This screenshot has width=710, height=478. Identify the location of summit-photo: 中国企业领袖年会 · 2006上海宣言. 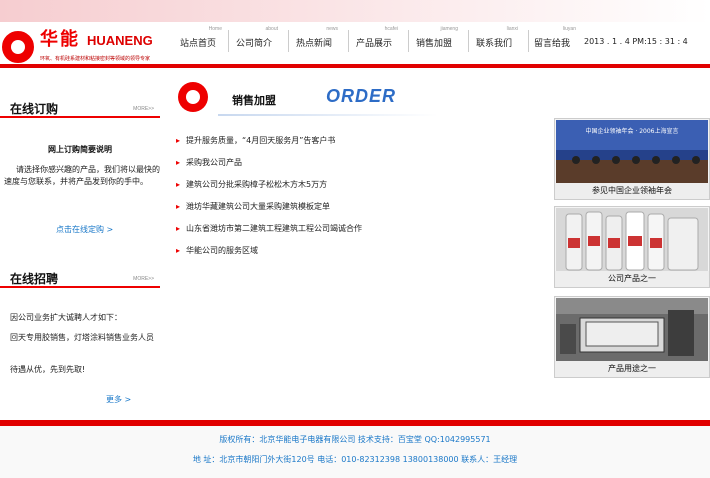
(632, 152).